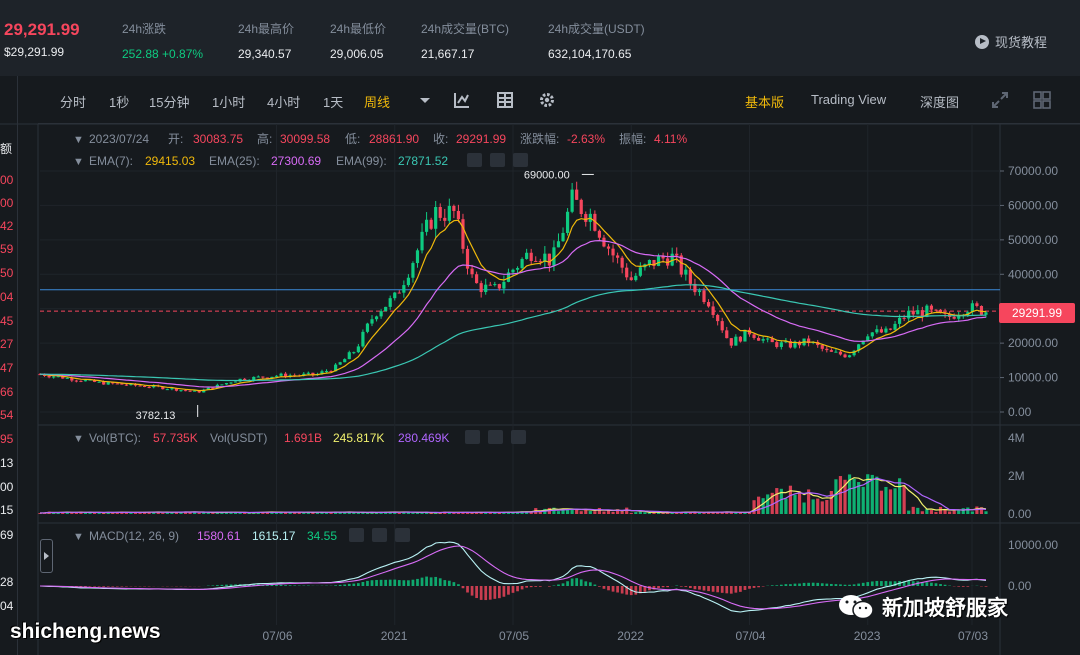 Image resolution: width=1080 pixels, height=655 pixels. I want to click on macd-close-icon, so click(402, 535).